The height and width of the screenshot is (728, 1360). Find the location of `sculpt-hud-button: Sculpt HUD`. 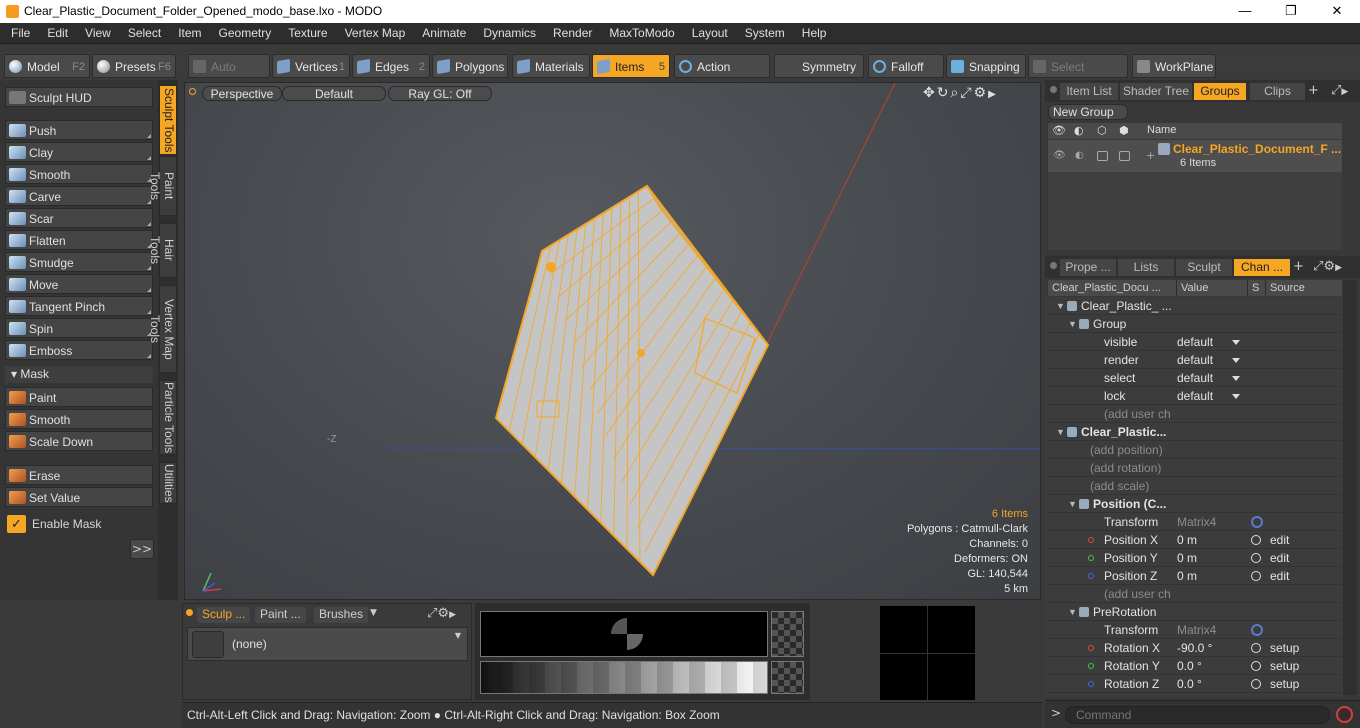

sculpt-hud-button: Sculpt HUD is located at coordinates (79, 97).